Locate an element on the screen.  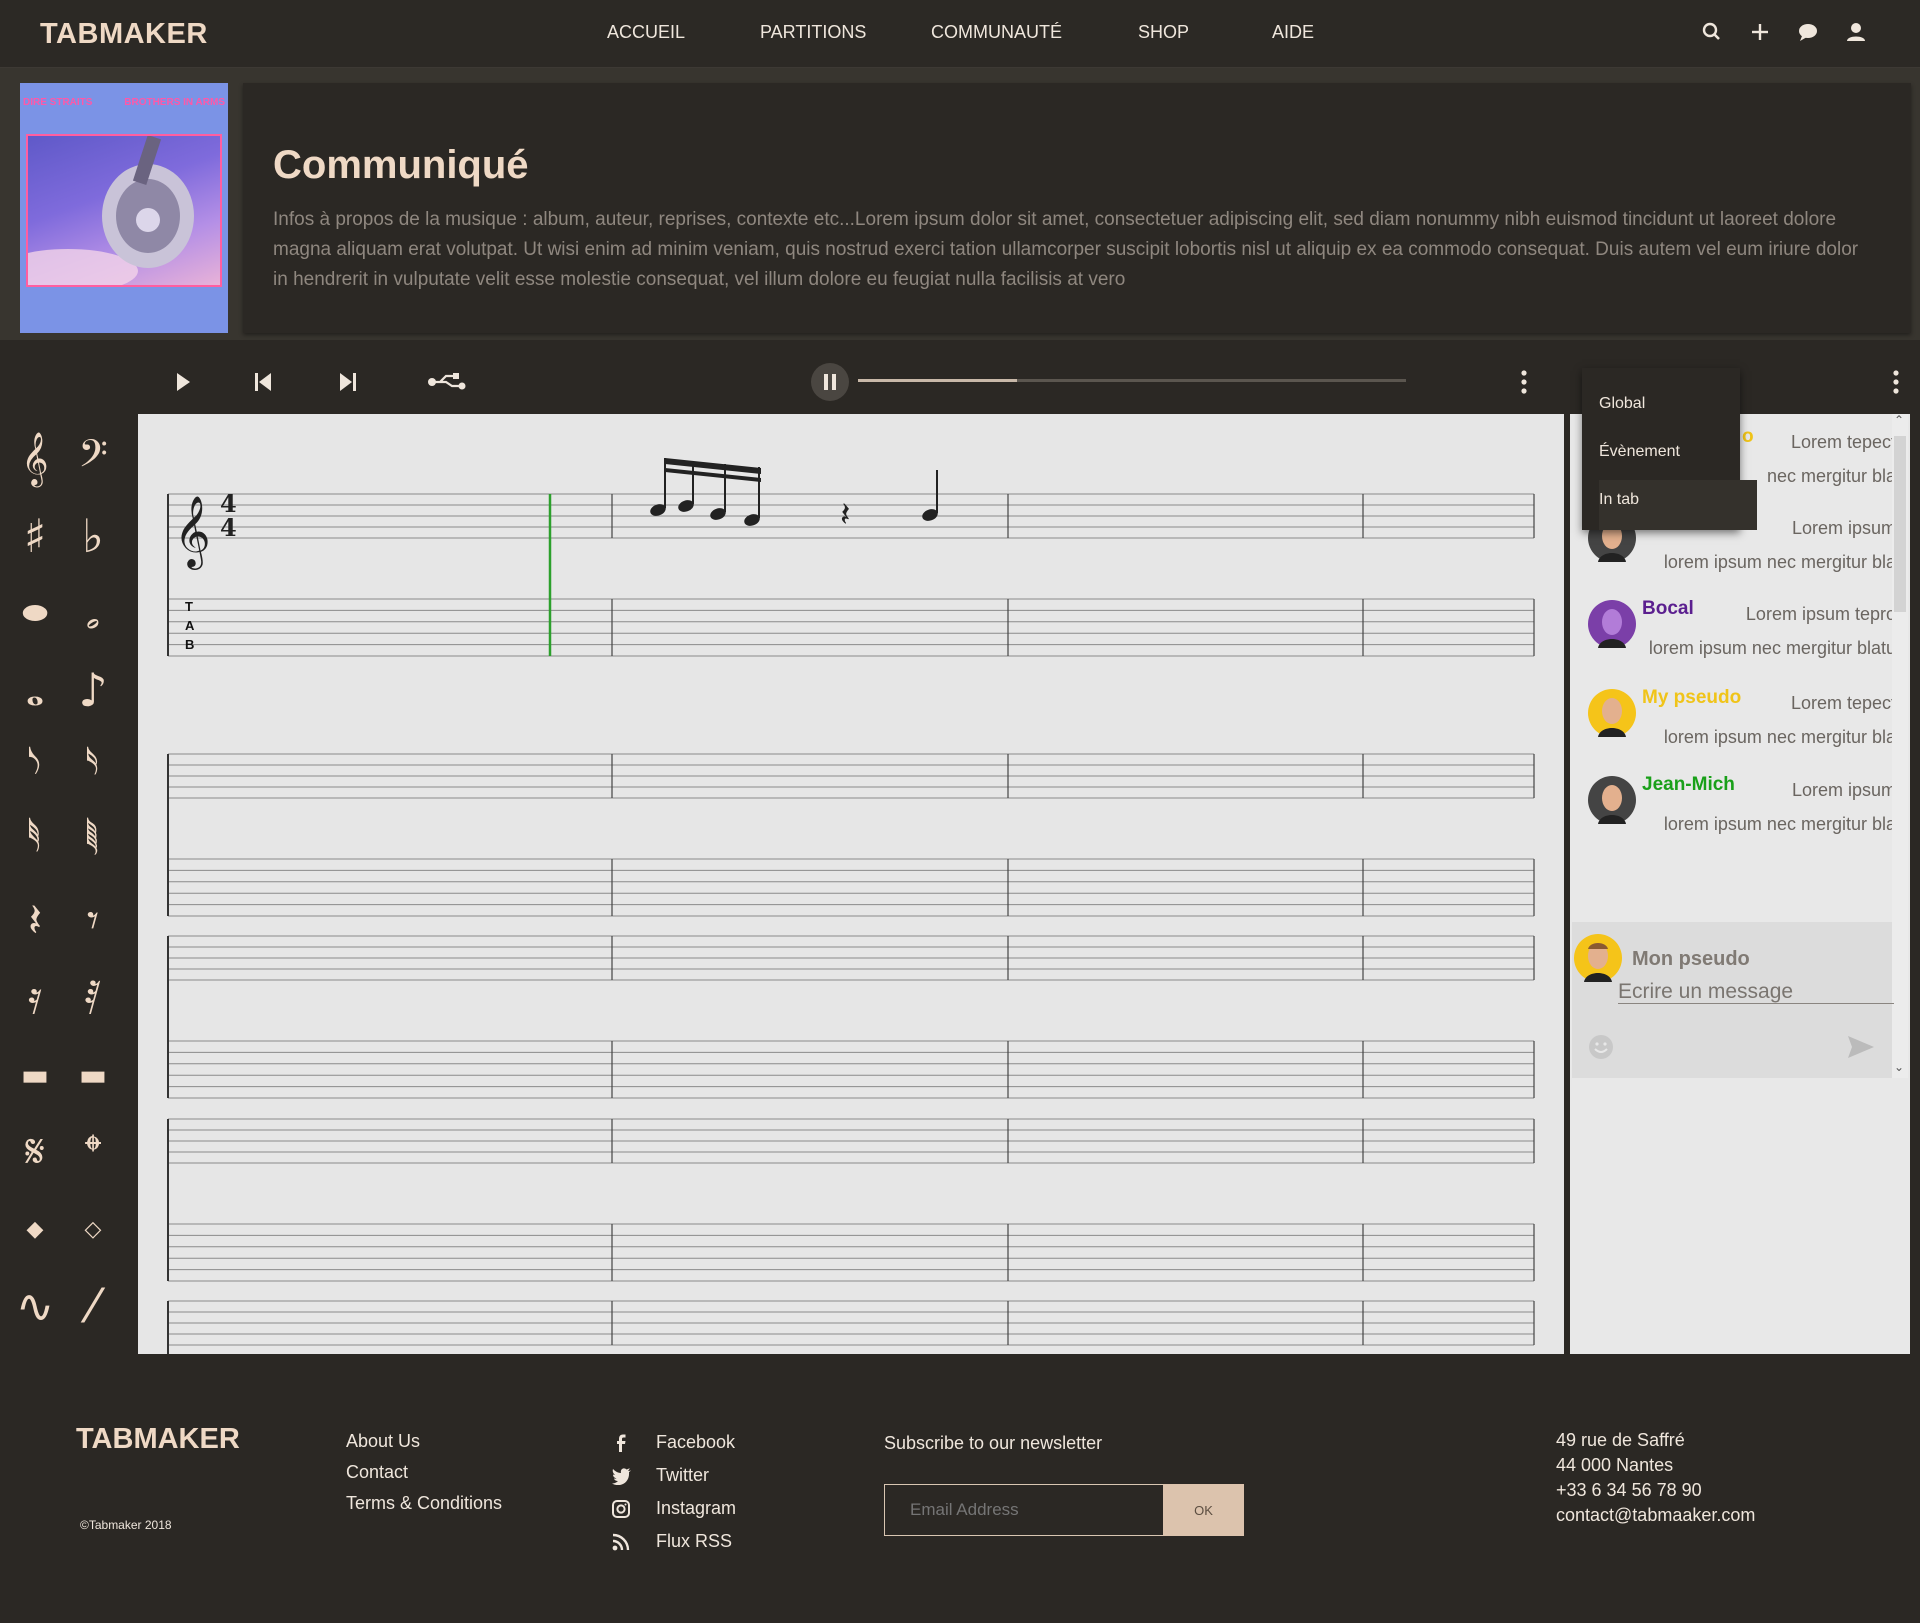
plus-icon is located at coordinates (1760, 32).